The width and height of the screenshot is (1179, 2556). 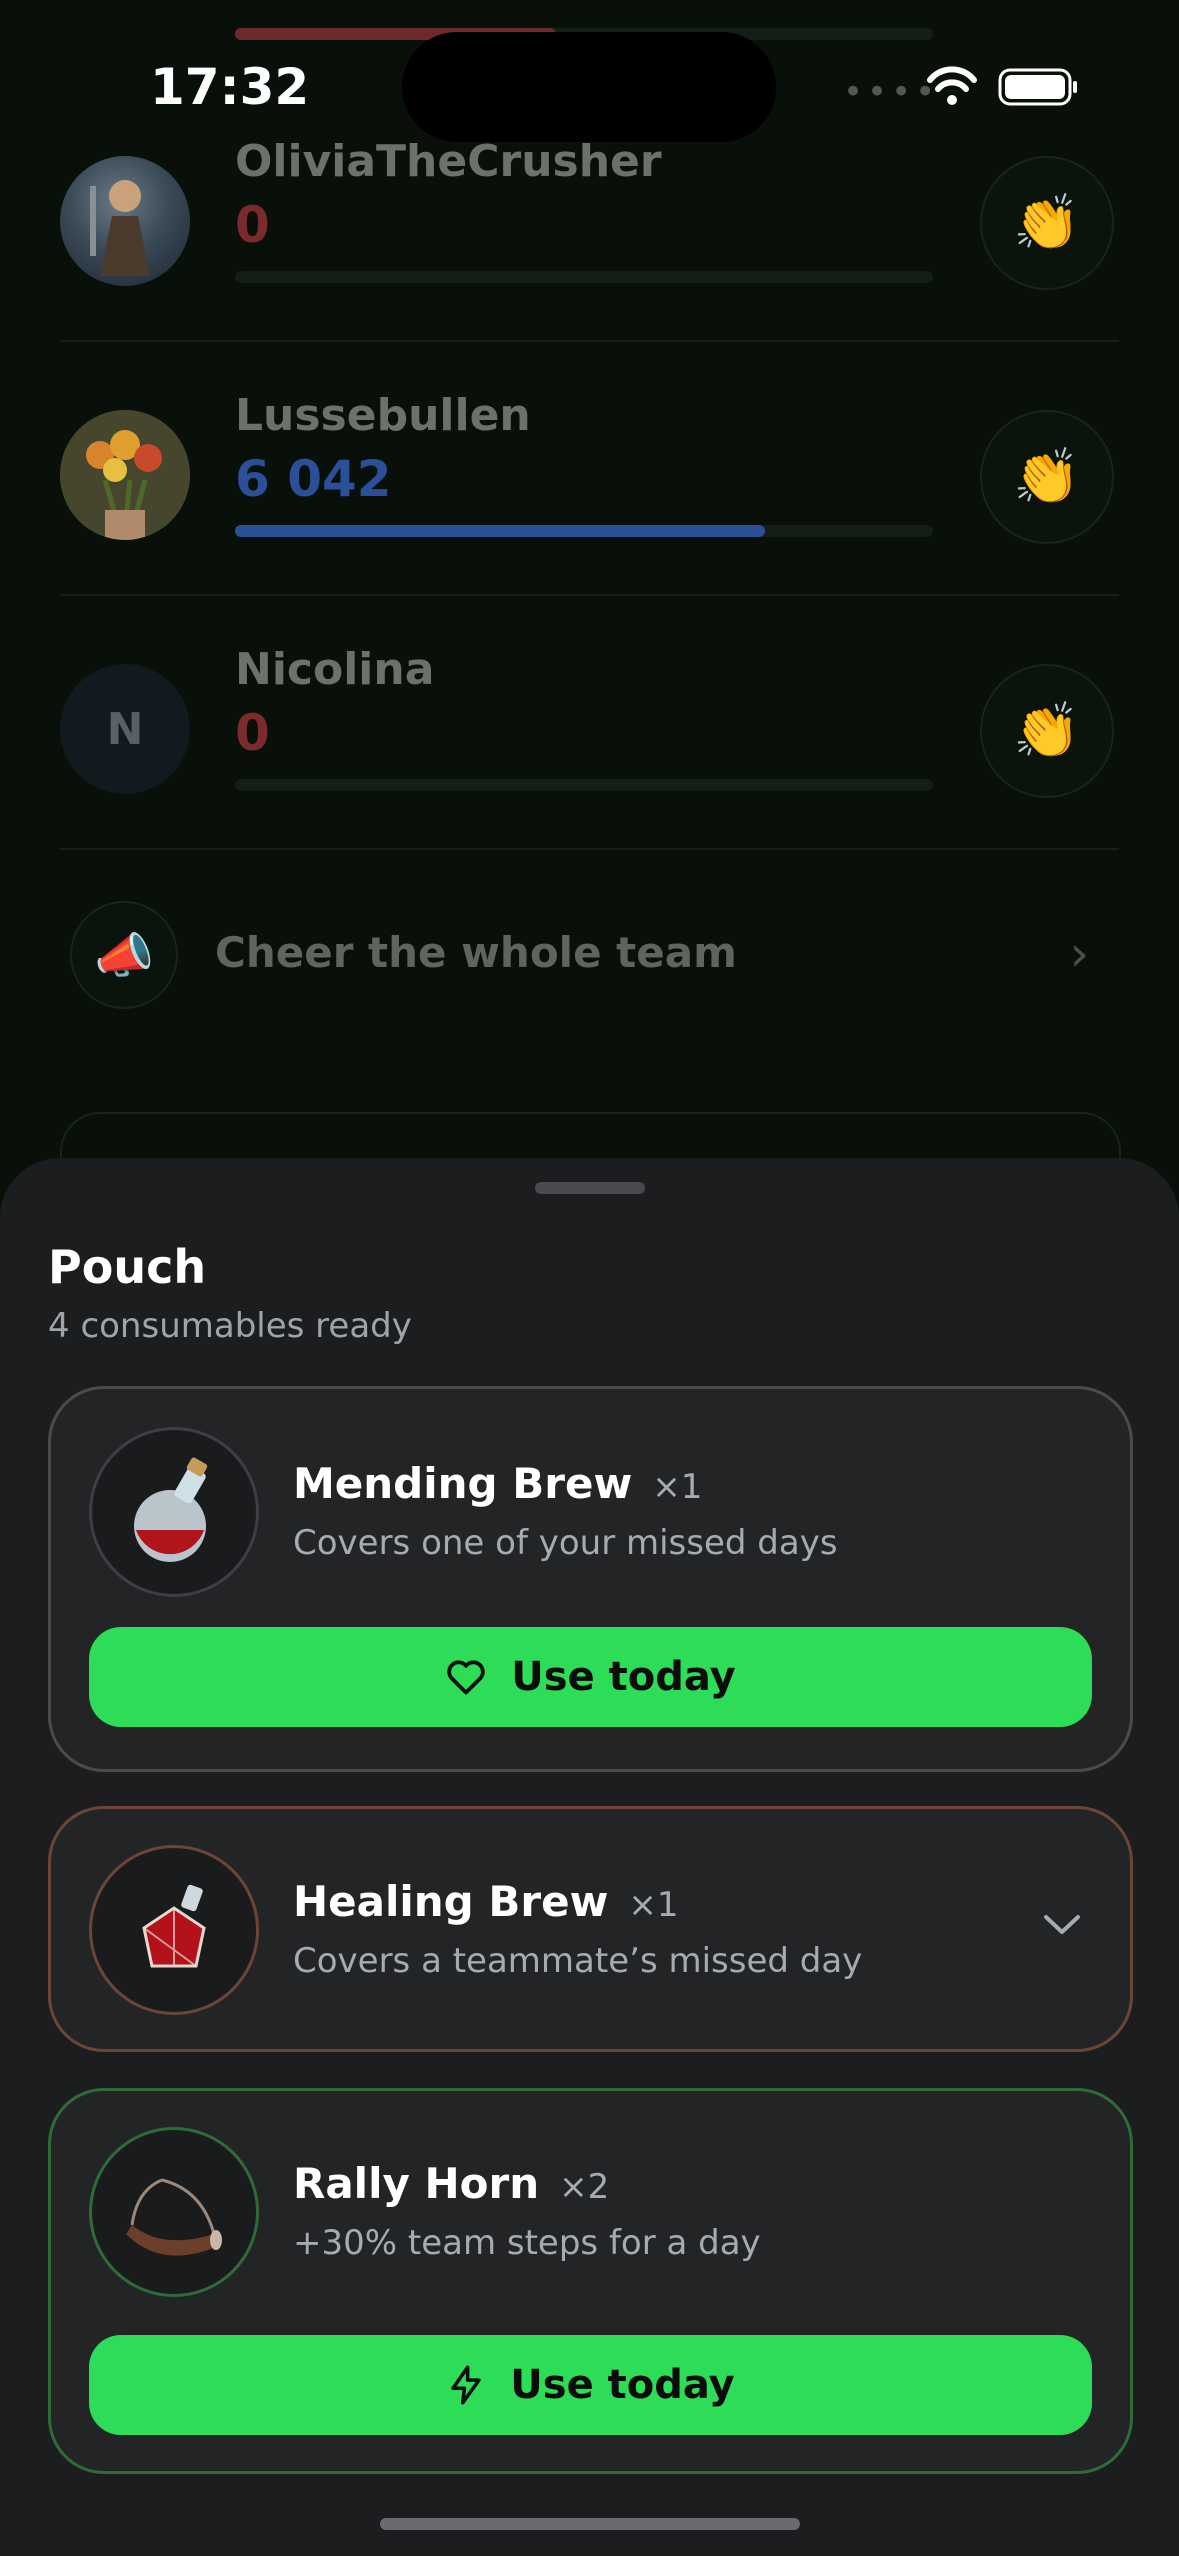 I want to click on avatar-initial: N, so click(x=125, y=729).